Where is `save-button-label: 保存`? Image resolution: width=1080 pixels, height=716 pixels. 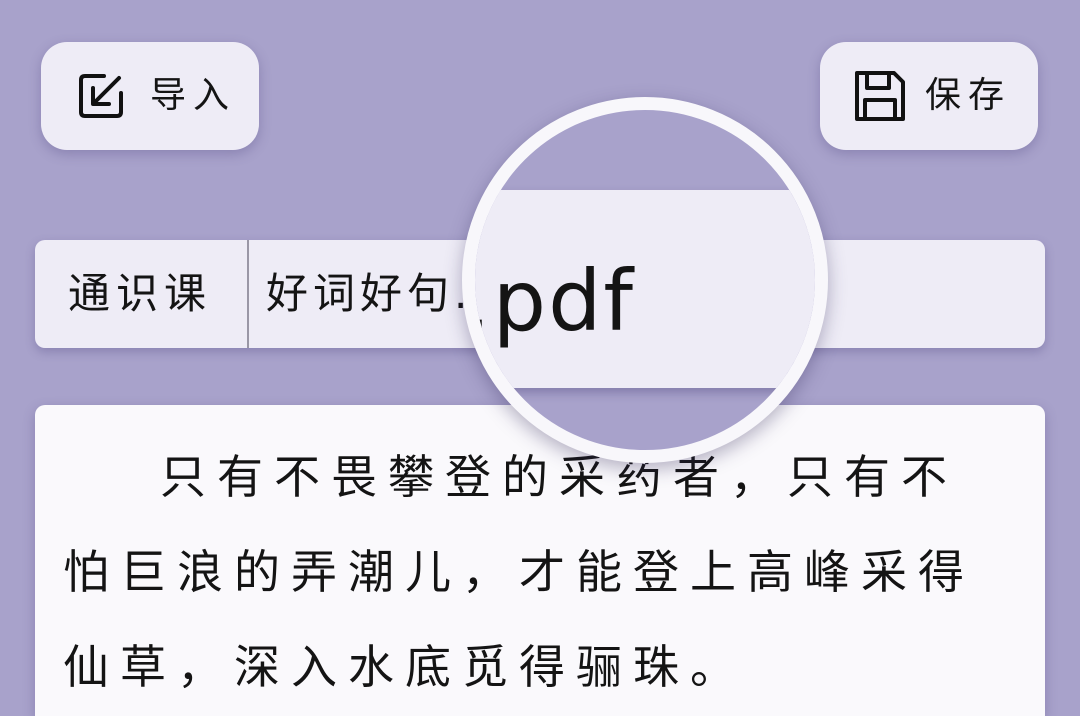 save-button-label: 保存 is located at coordinates (968, 95).